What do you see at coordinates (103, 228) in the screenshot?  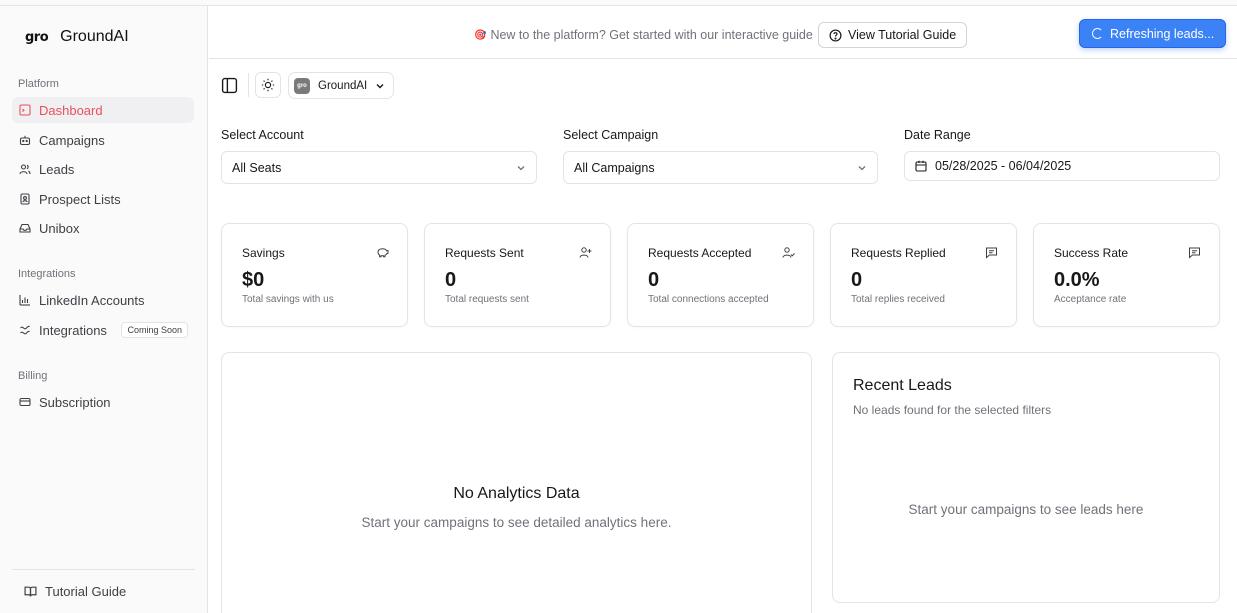 I see `sidebar-item-unibox: Unibox` at bounding box center [103, 228].